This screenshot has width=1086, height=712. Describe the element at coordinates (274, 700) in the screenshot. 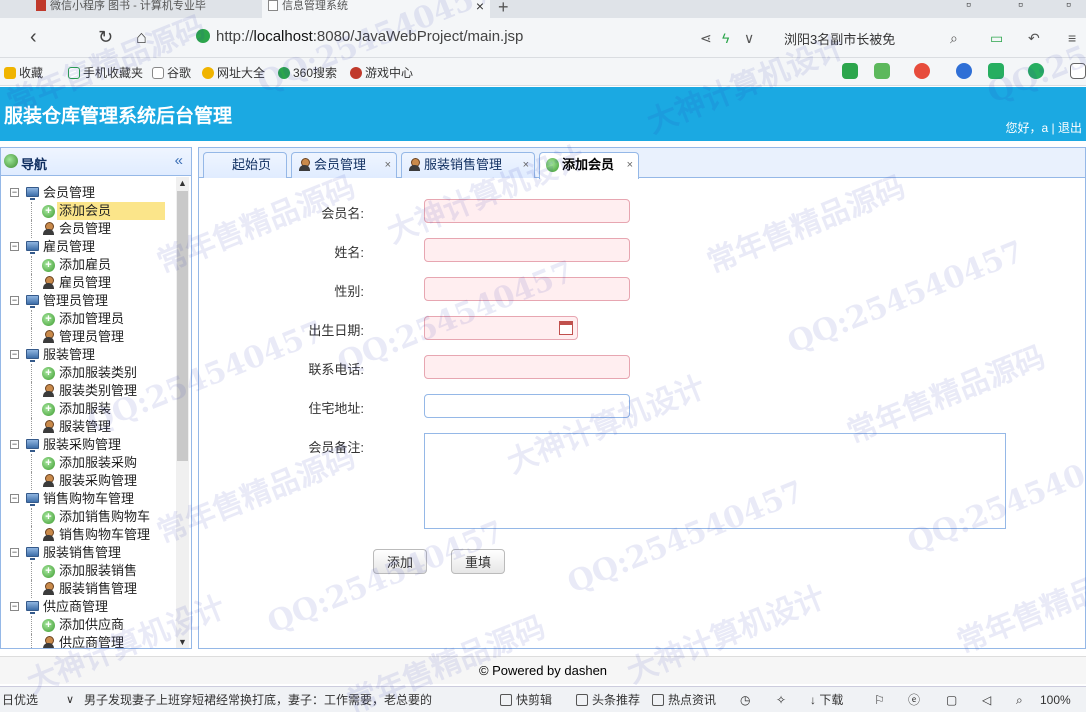

I see `status-news: 男子发现妻子上班穿短裙经常换打底，妻子：工作需要，老总要的` at that location.